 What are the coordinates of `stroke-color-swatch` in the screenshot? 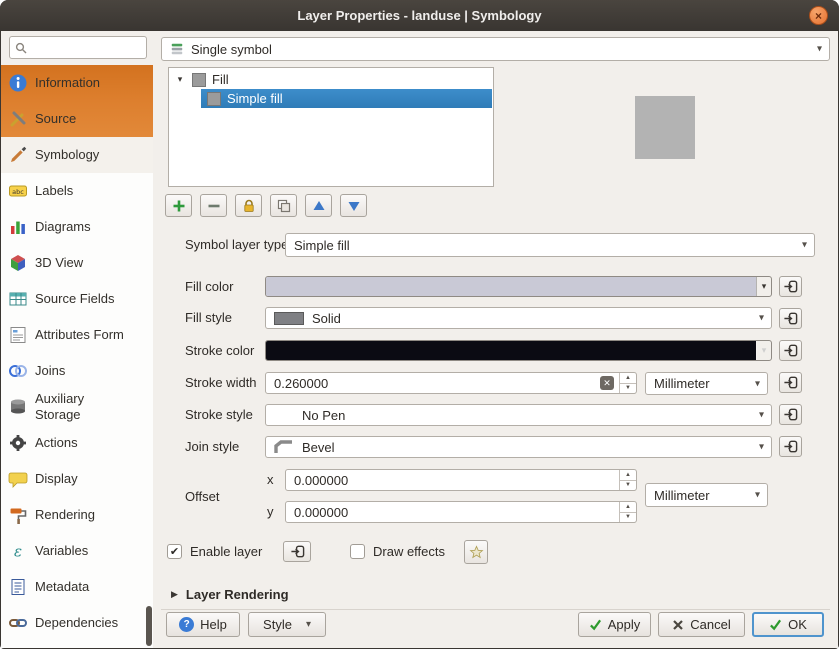 It's located at (511, 350).